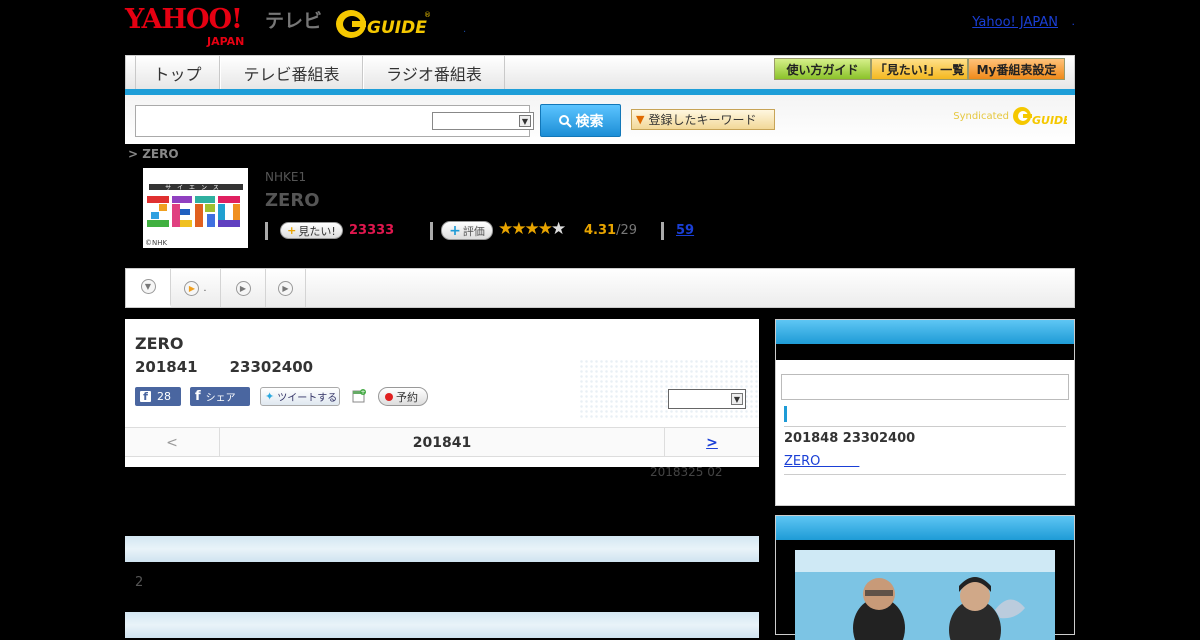 Image resolution: width=1200 pixels, height=640 pixels. What do you see at coordinates (164, 396) in the screenshot?
I see `facebook-like-count: 28` at bounding box center [164, 396].